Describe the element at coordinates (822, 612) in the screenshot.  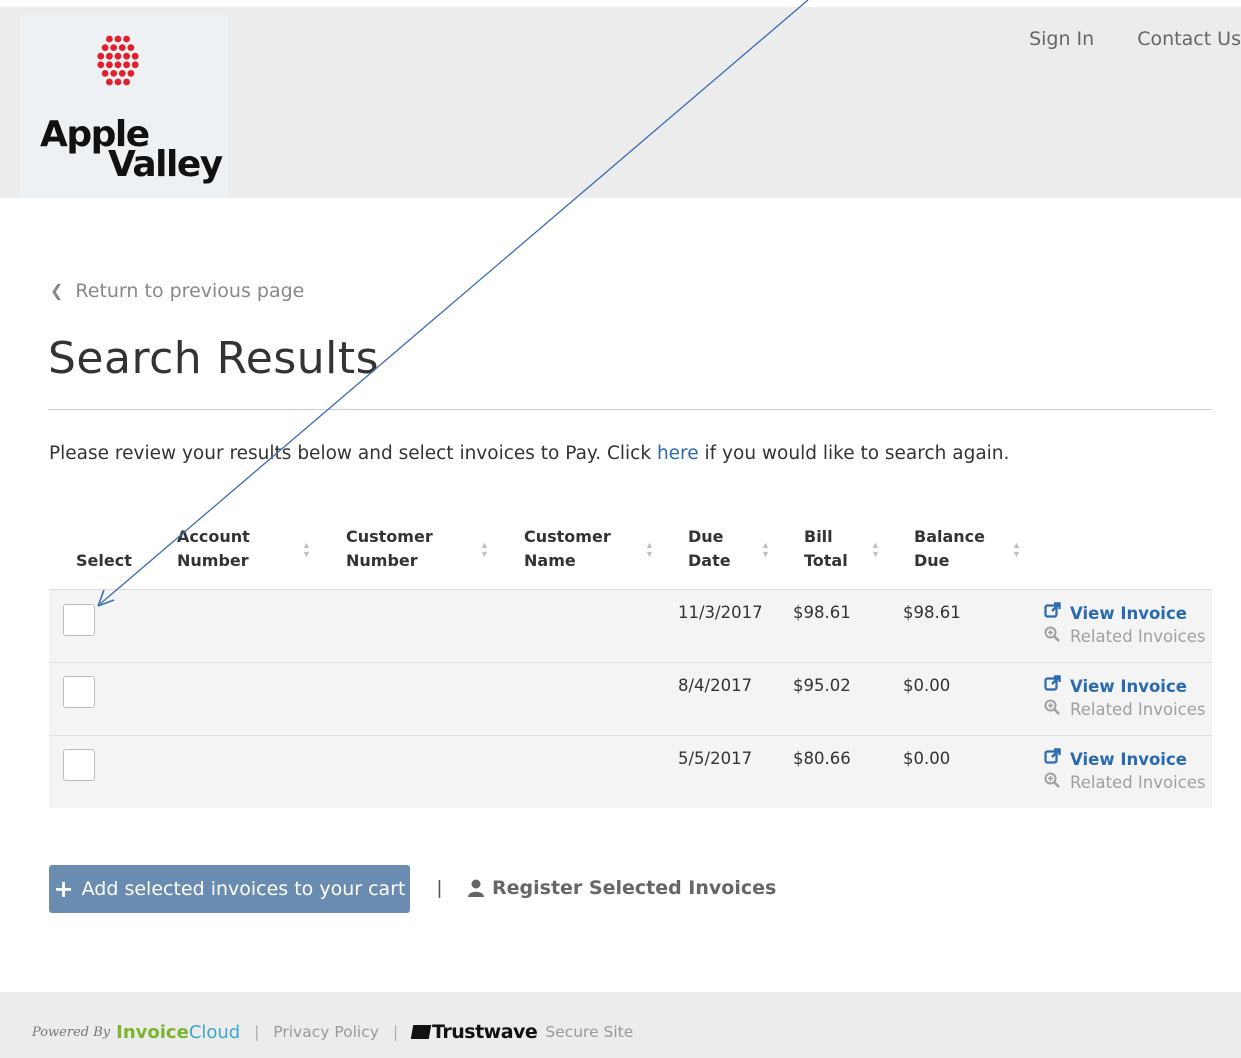
I see `bill-total-cell: $98.61` at that location.